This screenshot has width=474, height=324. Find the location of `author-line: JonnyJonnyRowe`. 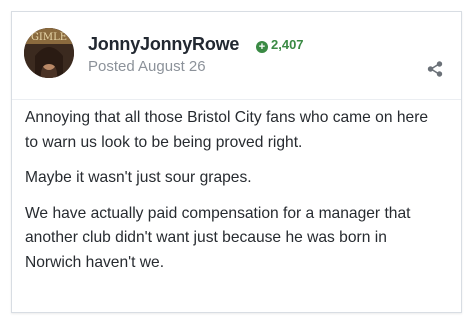

author-line: JonnyJonnyRowe is located at coordinates (163, 44).